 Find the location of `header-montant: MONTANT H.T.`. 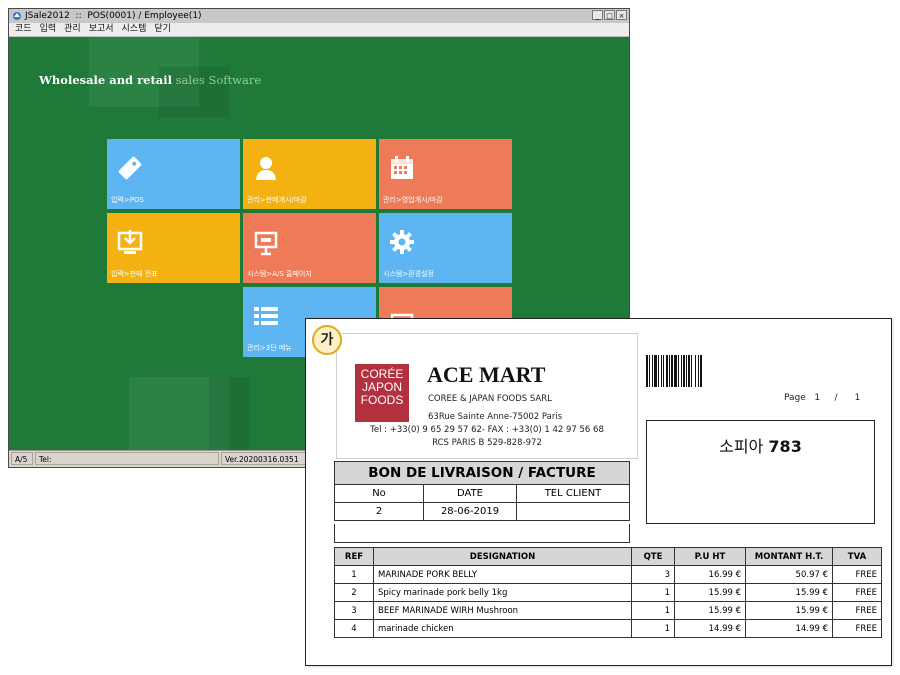

header-montant: MONTANT H.T. is located at coordinates (789, 556).